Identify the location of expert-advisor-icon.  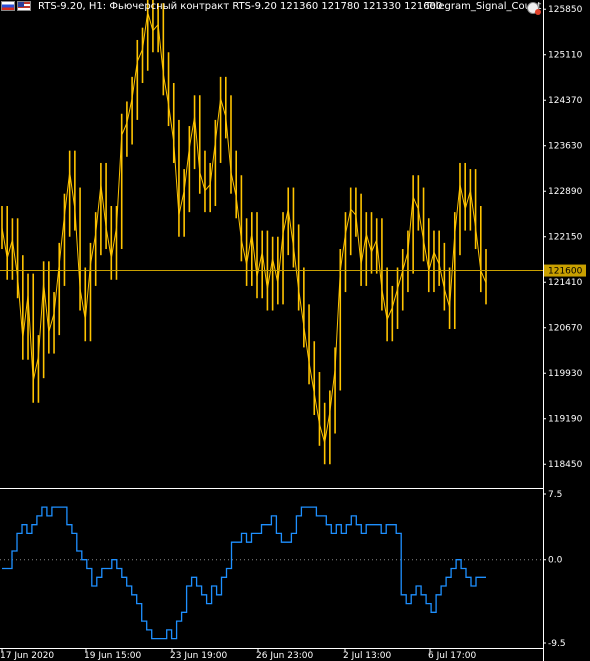
(534, 8).